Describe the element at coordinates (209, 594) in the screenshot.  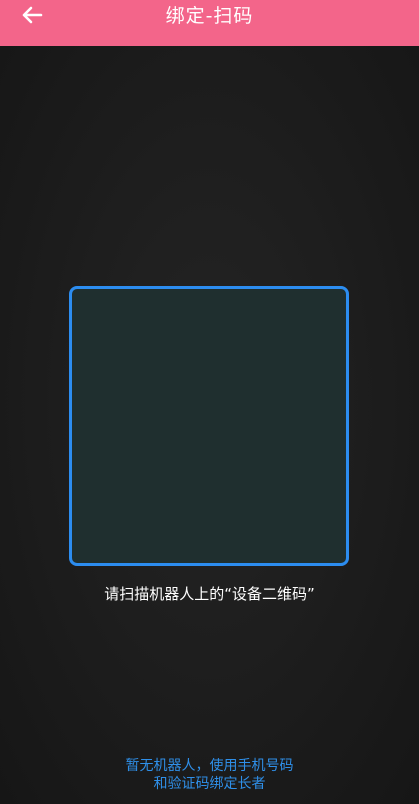
I see `scan-hint: 请扫描机器人上的“设备二维码”` at that location.